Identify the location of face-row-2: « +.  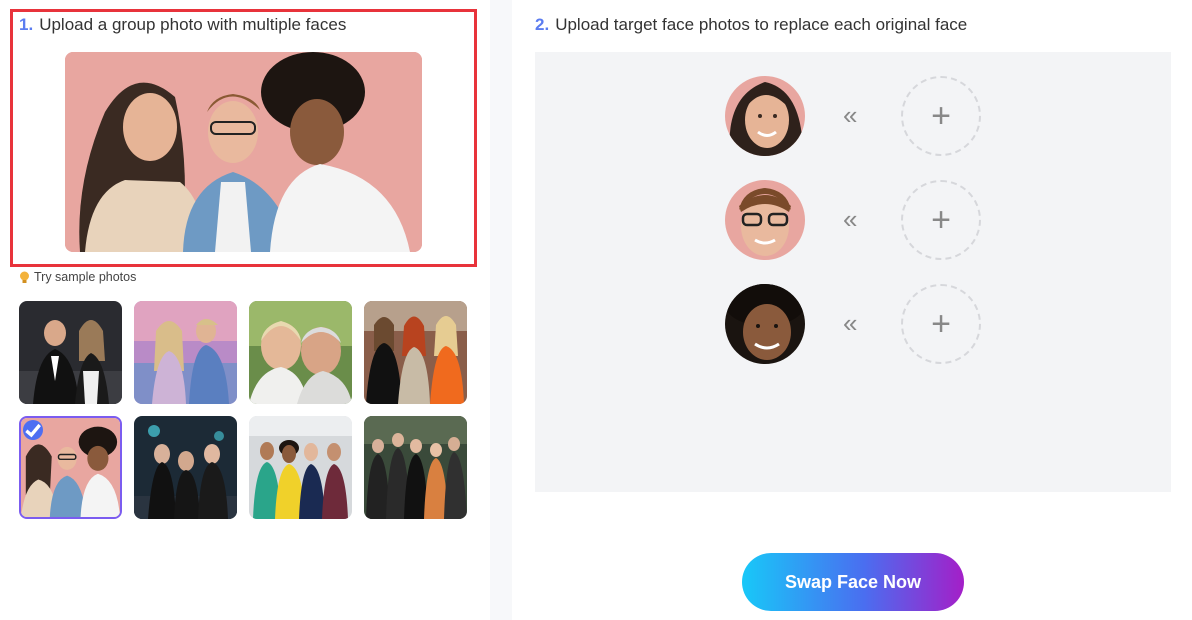
(855, 220).